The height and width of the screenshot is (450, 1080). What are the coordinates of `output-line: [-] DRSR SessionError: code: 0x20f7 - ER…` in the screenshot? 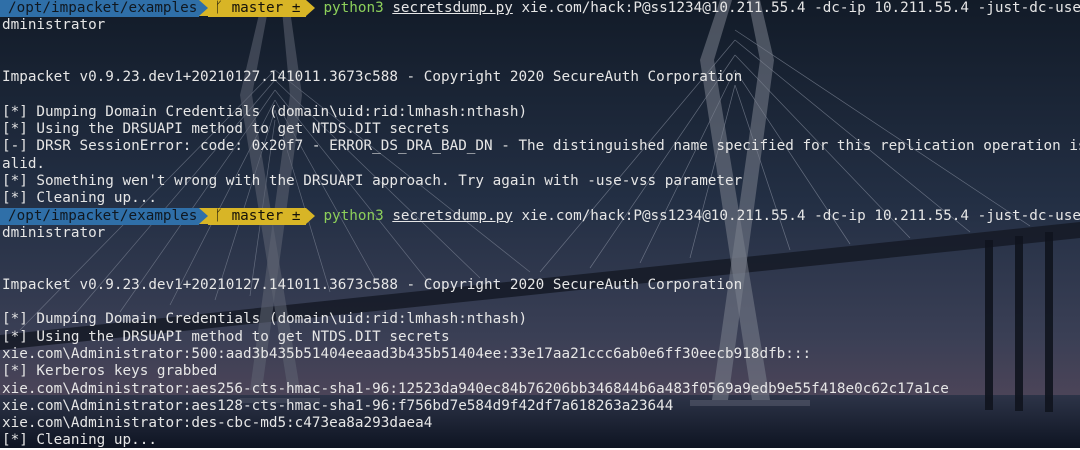 It's located at (541, 146).